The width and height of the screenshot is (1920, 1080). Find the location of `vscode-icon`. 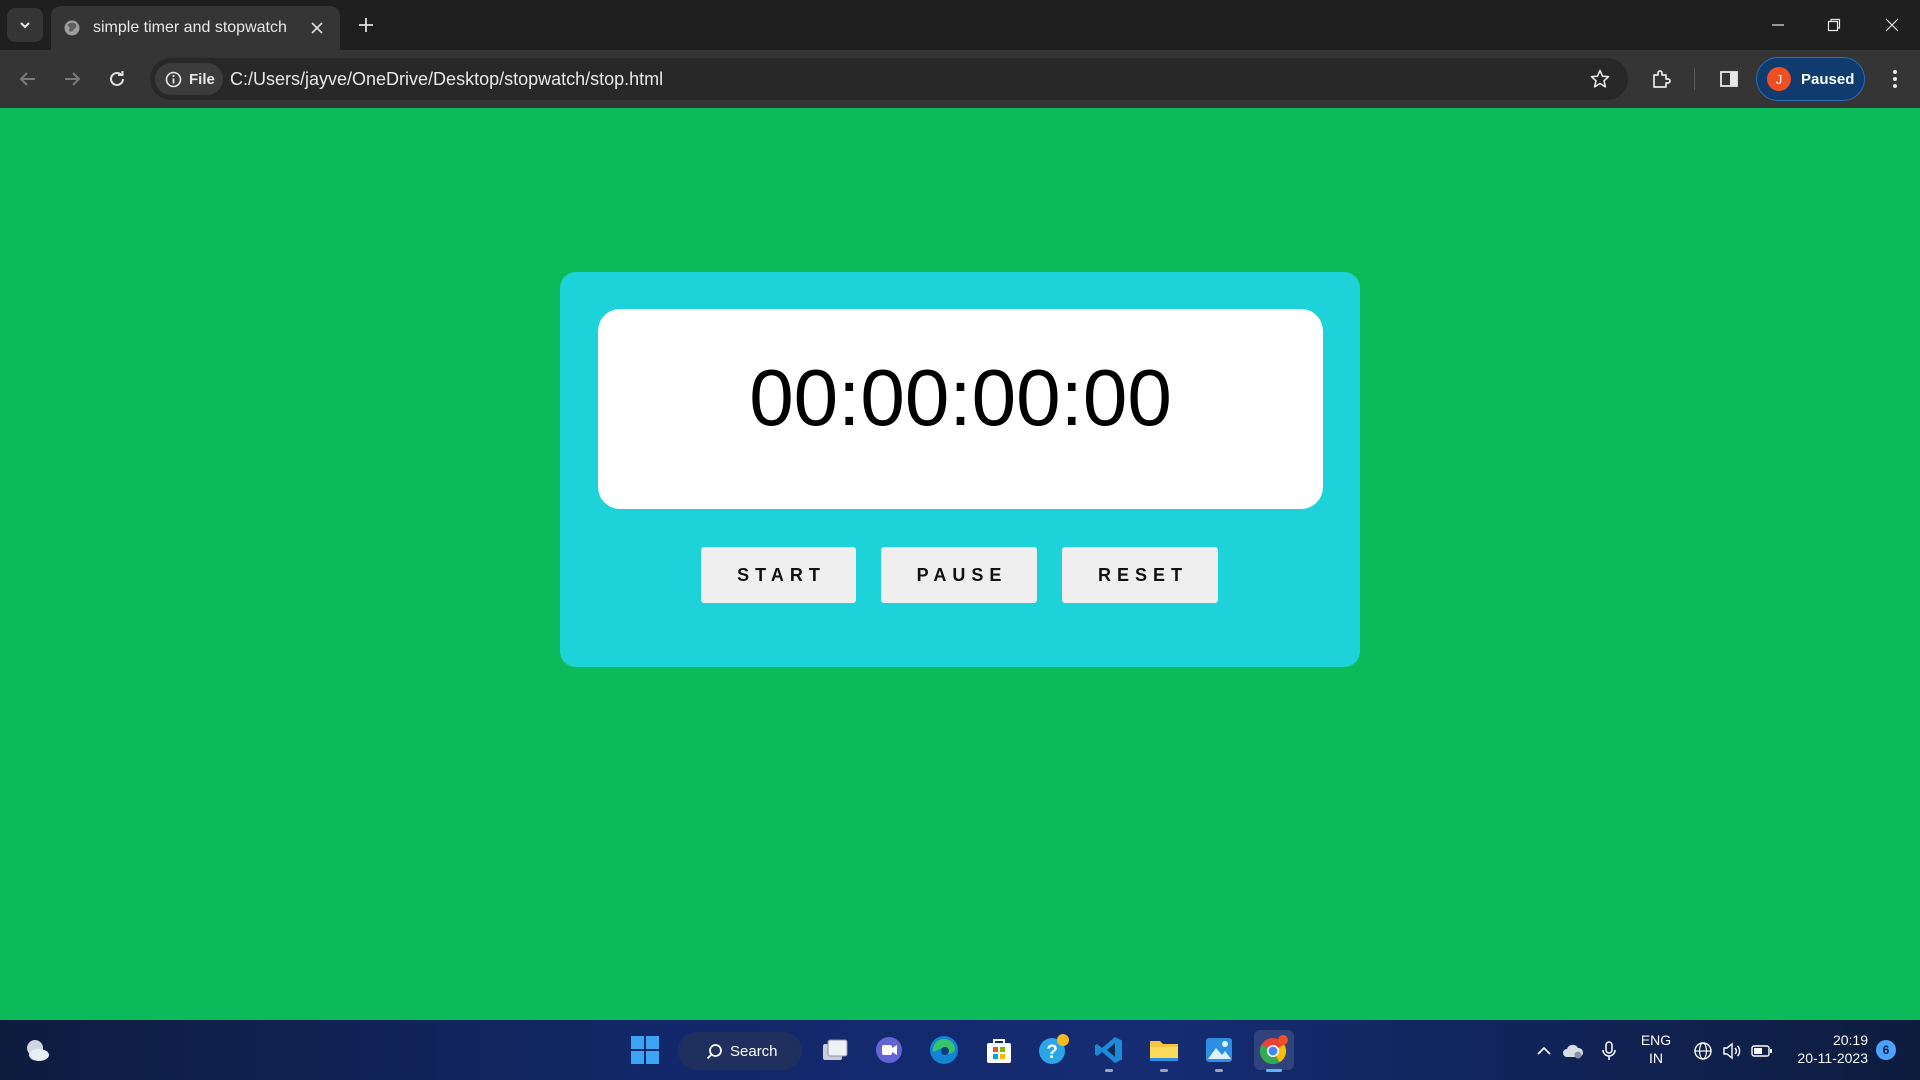

vscode-icon is located at coordinates (1108, 1050).